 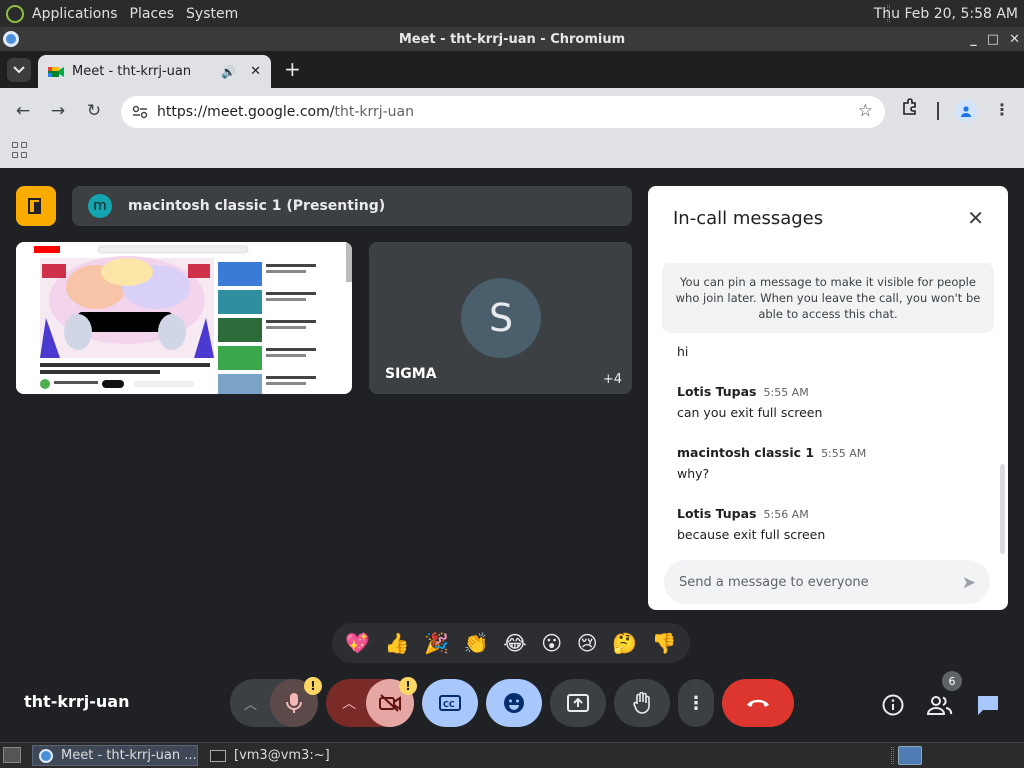 What do you see at coordinates (587, 643) in the screenshot?
I see `reaction-sad: 😢` at bounding box center [587, 643].